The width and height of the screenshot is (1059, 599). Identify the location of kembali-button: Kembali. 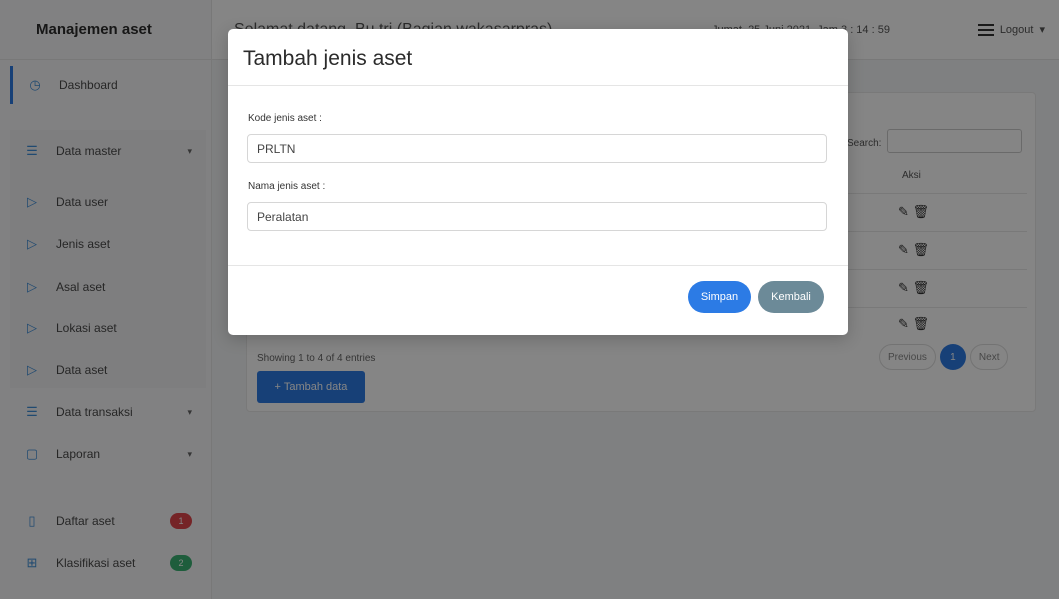
(791, 297).